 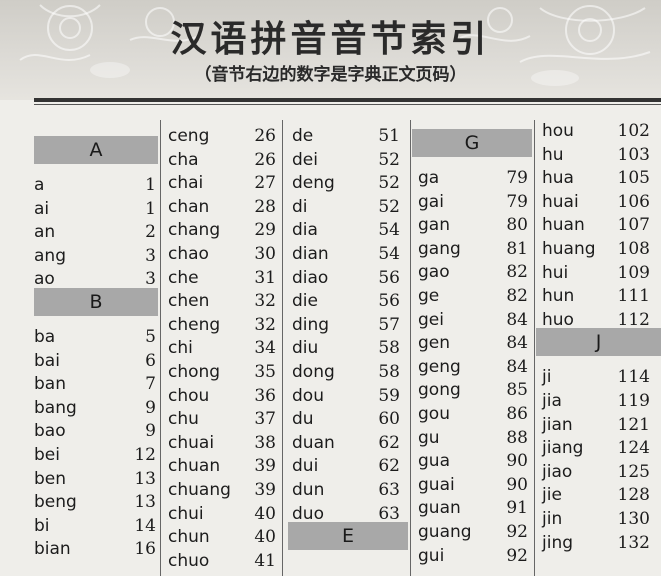 What do you see at coordinates (552, 495) in the screenshot?
I see `syllable: jie` at bounding box center [552, 495].